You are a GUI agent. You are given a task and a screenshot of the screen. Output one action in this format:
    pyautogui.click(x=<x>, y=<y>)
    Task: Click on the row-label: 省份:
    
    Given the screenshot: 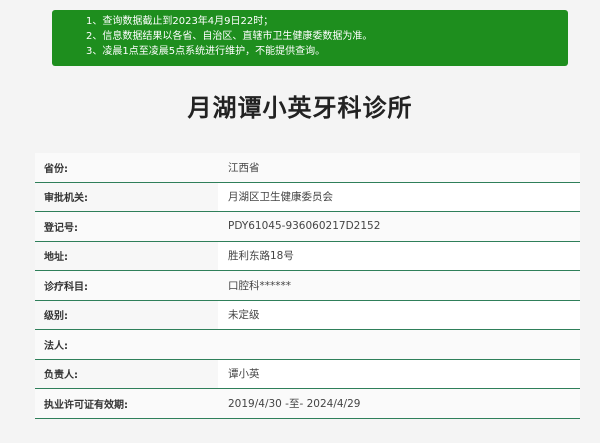 What is the action you would take?
    pyautogui.click(x=126, y=167)
    